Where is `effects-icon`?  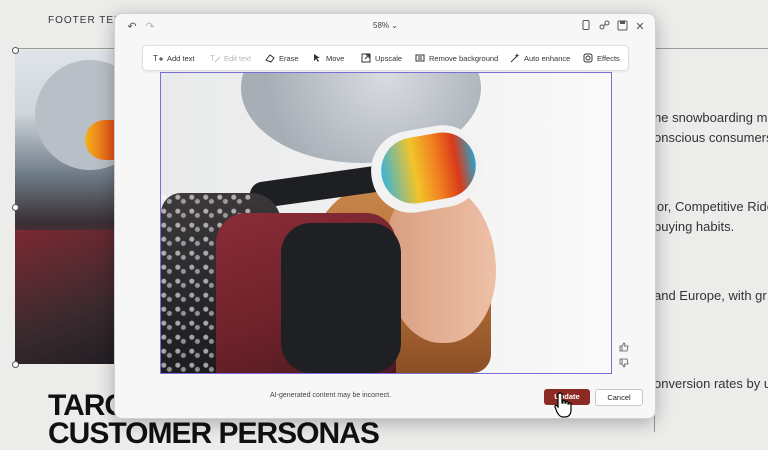 effects-icon is located at coordinates (588, 58).